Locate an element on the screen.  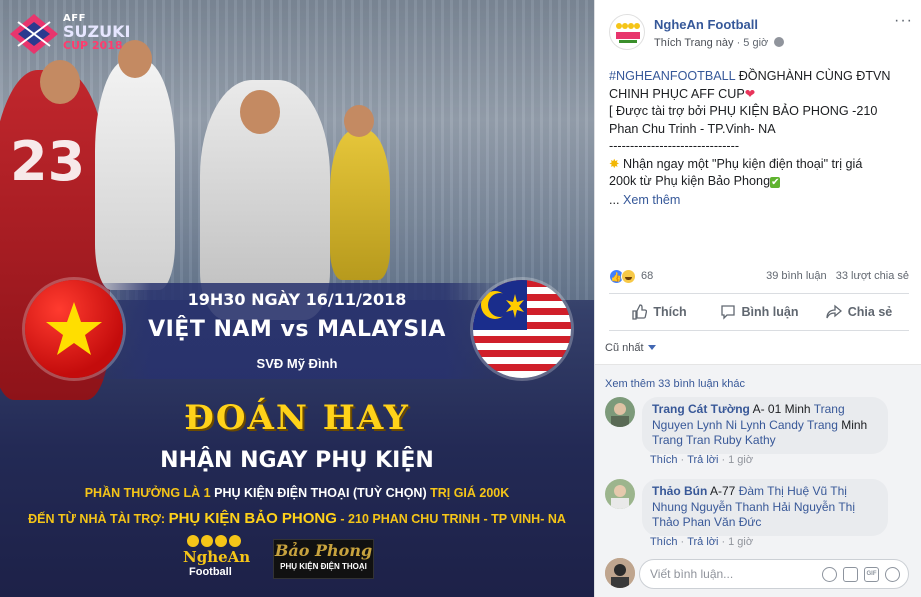
sparkle-emoji-icon: ✸ is located at coordinates (614, 163).